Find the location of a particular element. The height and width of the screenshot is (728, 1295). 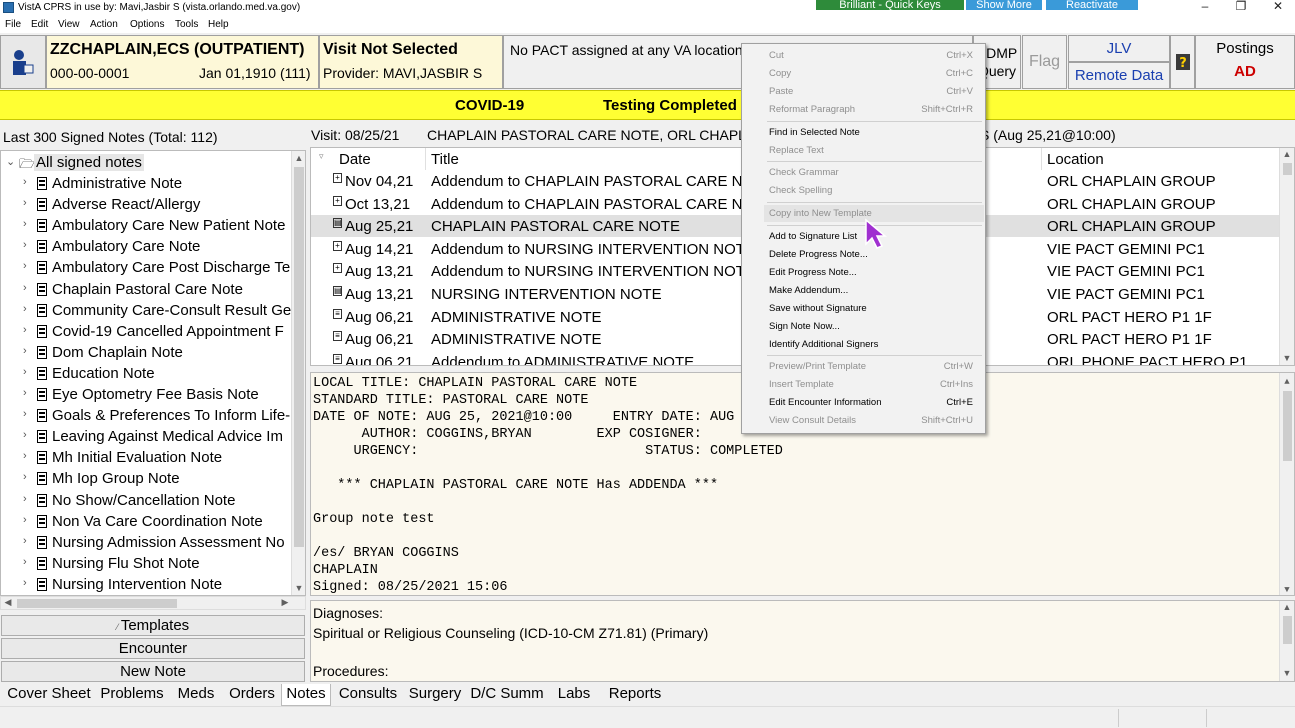

help-button: ? is located at coordinates (1182, 62).